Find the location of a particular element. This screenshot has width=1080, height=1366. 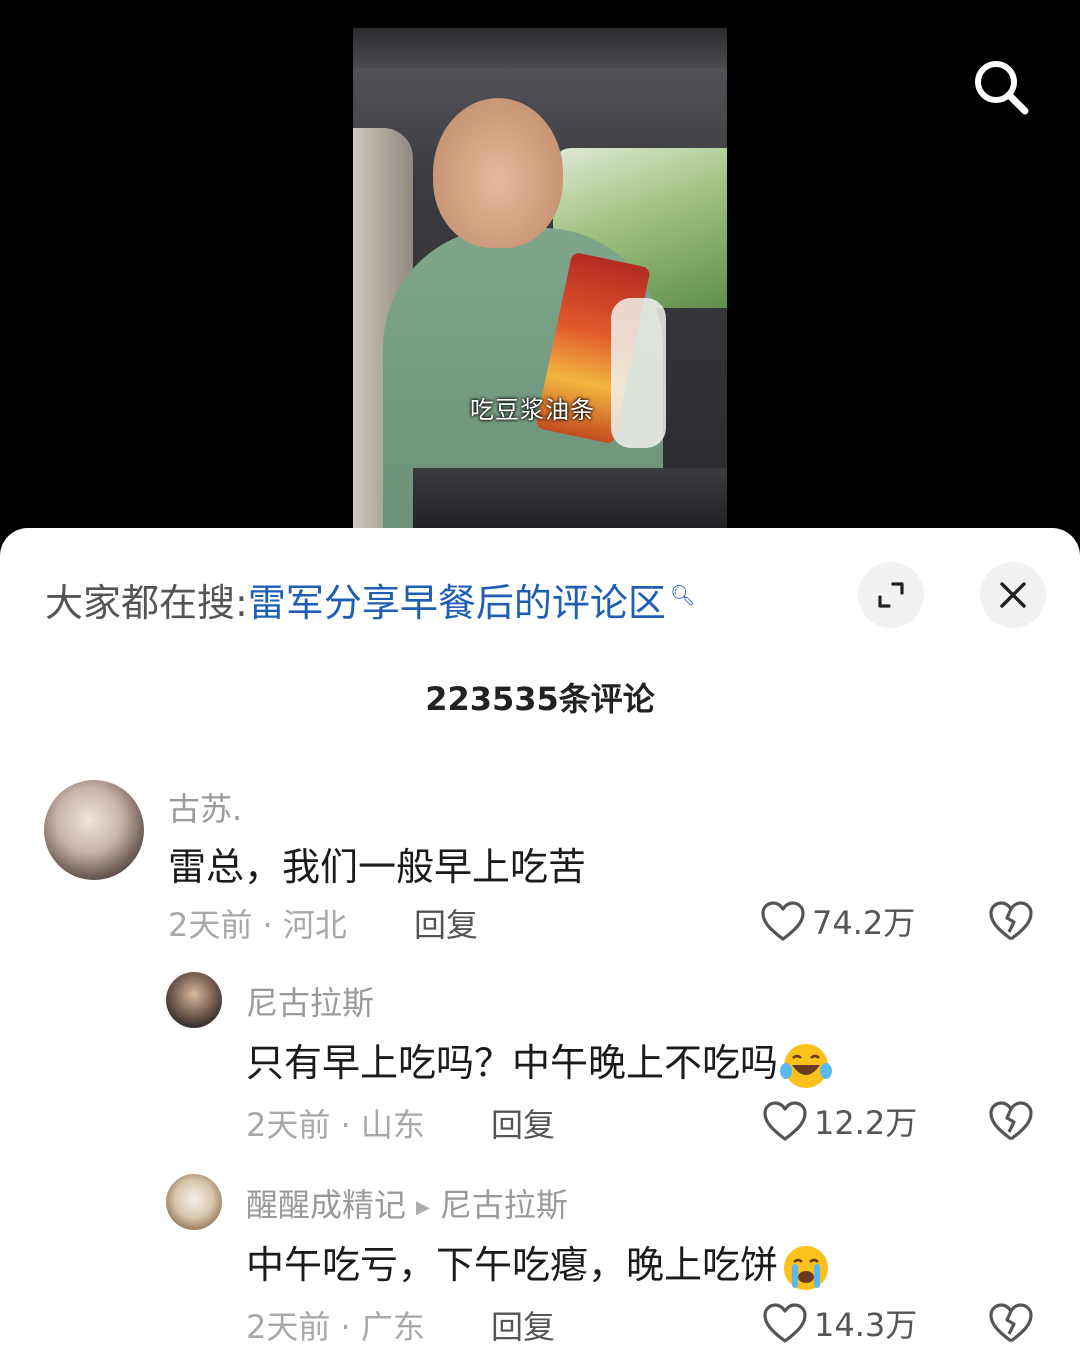

comment-username-line: 醒醒成精记 ▶ 尼古拉斯 is located at coordinates (407, 1203).